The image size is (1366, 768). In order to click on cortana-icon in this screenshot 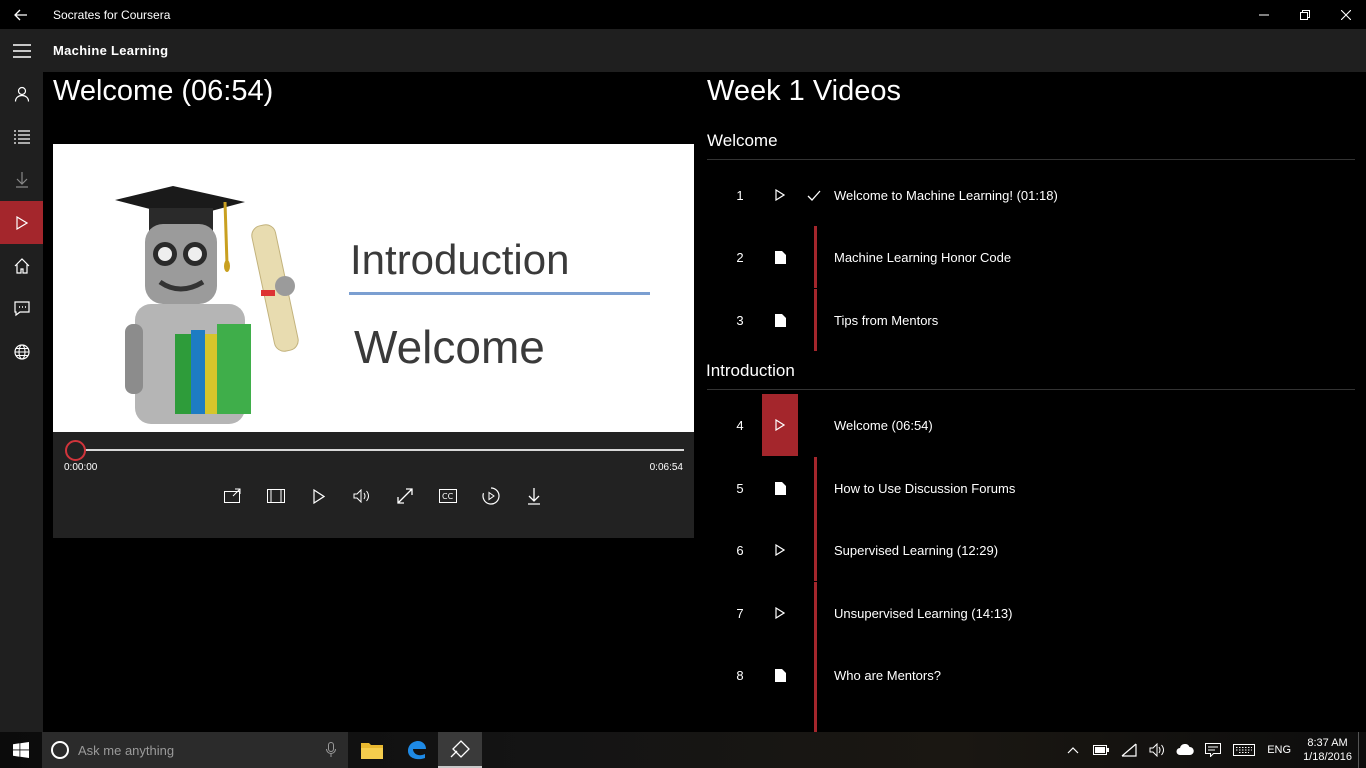, I will do `click(60, 750)`.